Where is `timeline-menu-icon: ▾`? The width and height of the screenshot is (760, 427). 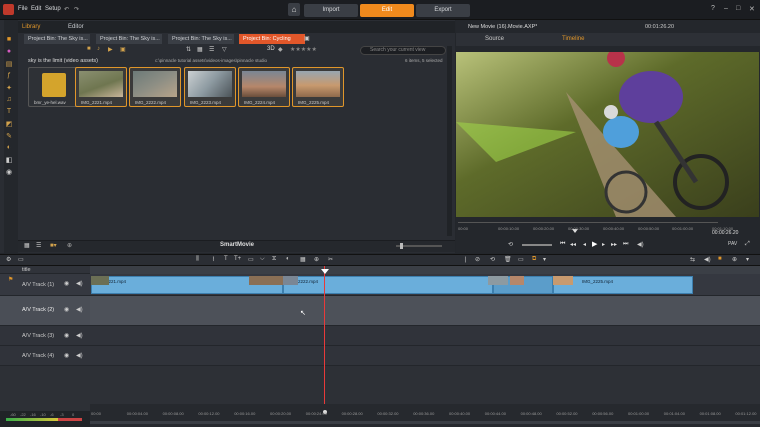 timeline-menu-icon: ▾ is located at coordinates (747, 259).